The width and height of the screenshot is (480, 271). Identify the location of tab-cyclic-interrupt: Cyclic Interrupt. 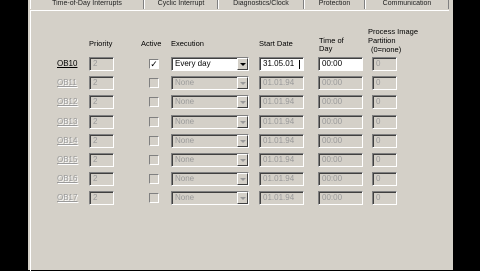
(181, 4).